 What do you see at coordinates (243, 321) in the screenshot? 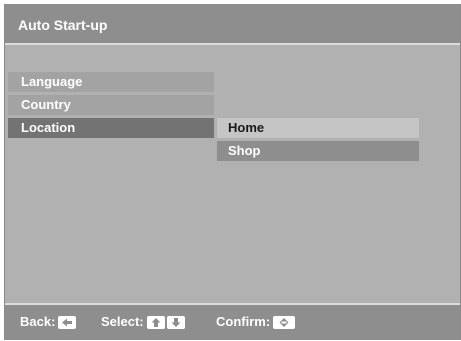
I see `confirm-hint-label: Confirm:` at bounding box center [243, 321].